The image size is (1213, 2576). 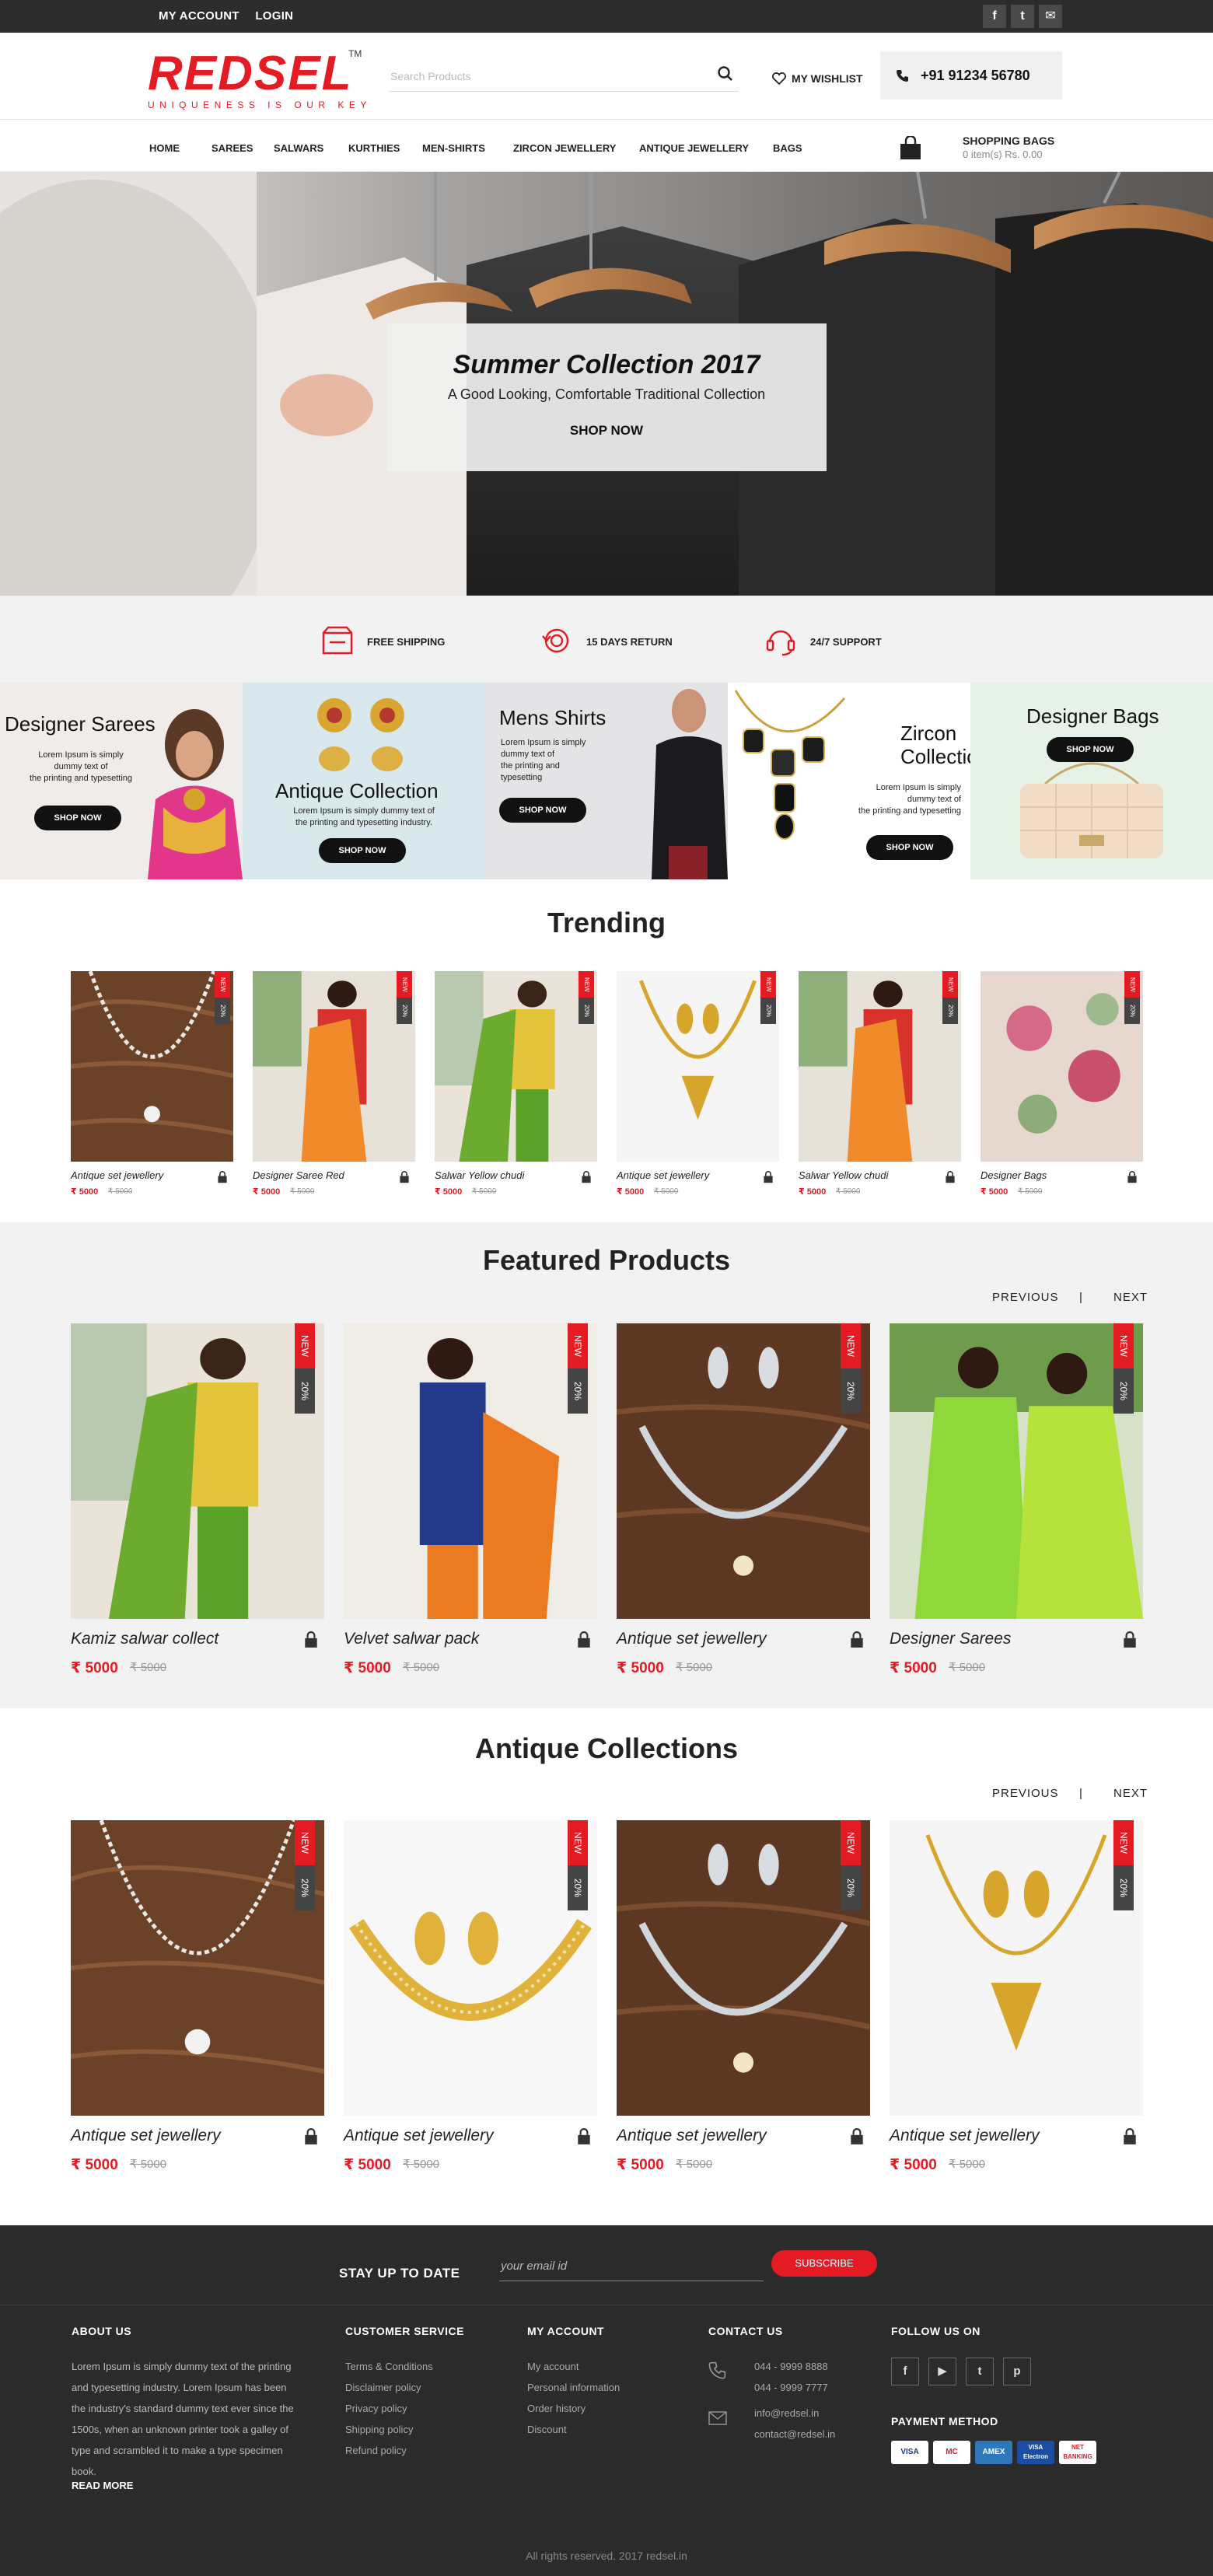 I want to click on wishlist-link: MY WISHLIST, so click(x=817, y=79).